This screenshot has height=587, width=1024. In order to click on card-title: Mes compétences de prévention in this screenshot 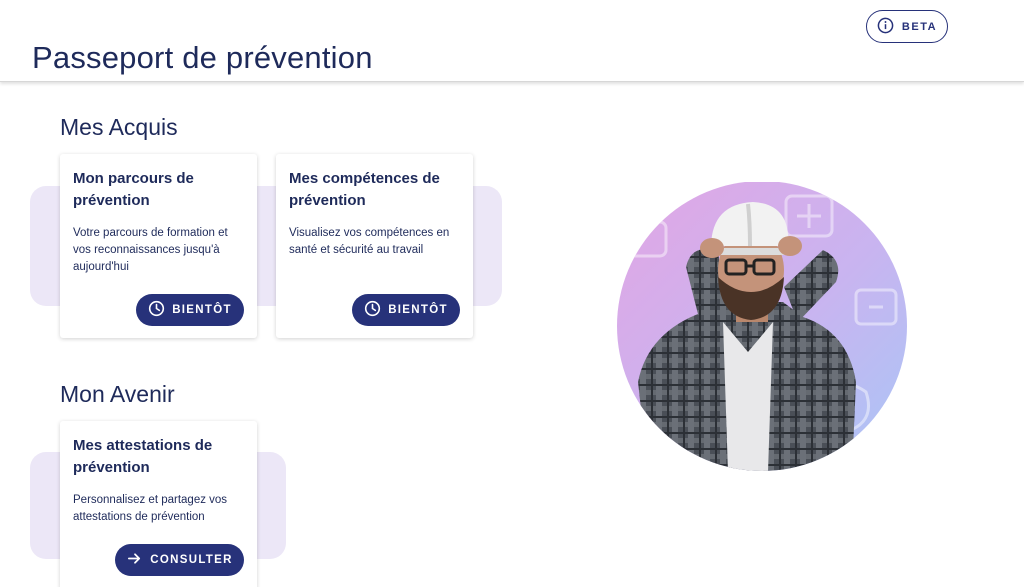, I will do `click(364, 189)`.